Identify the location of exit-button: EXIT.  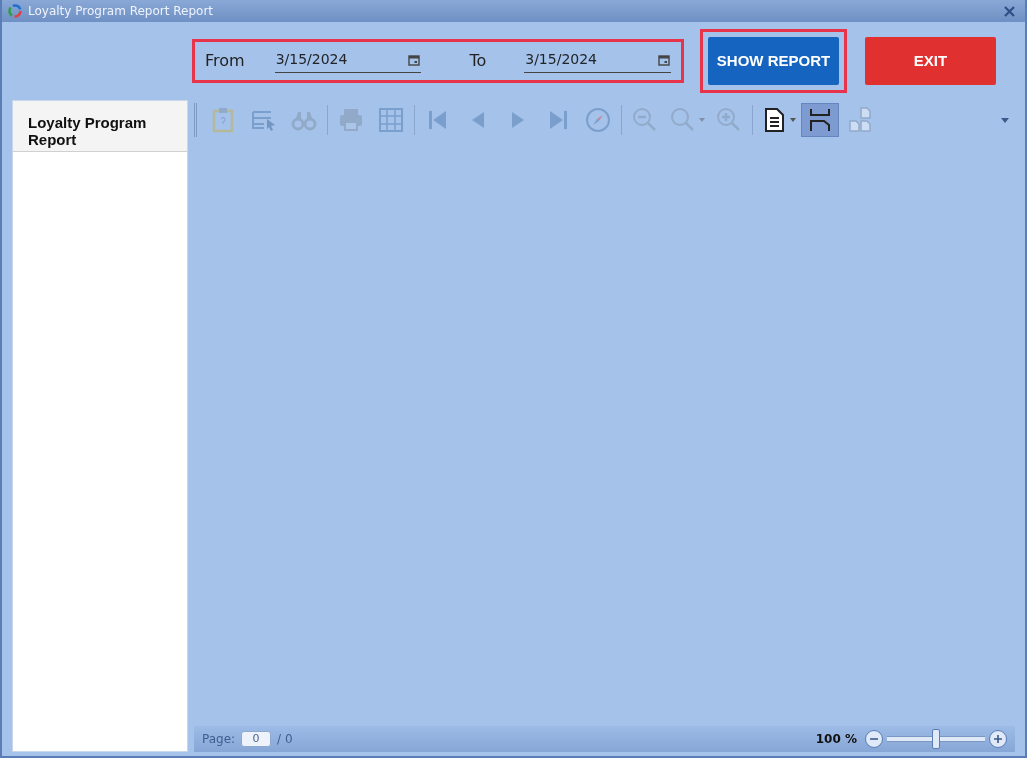
(930, 61).